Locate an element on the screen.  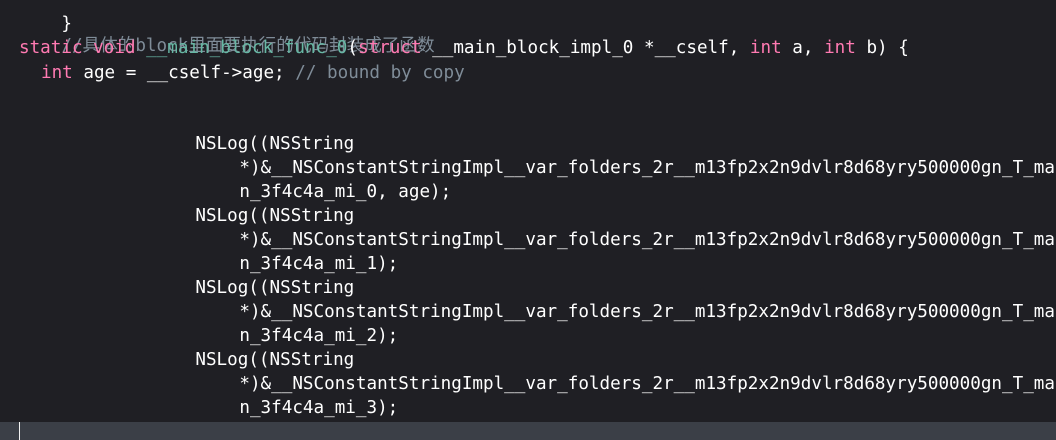
paren-open: ( is located at coordinates (352, 48).